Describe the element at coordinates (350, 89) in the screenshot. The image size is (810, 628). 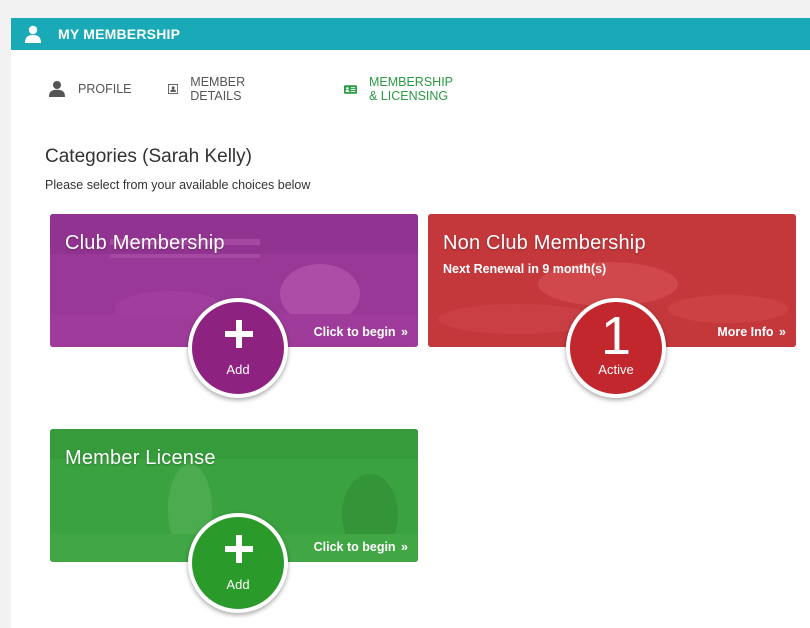
I see `membership-card-icon` at that location.